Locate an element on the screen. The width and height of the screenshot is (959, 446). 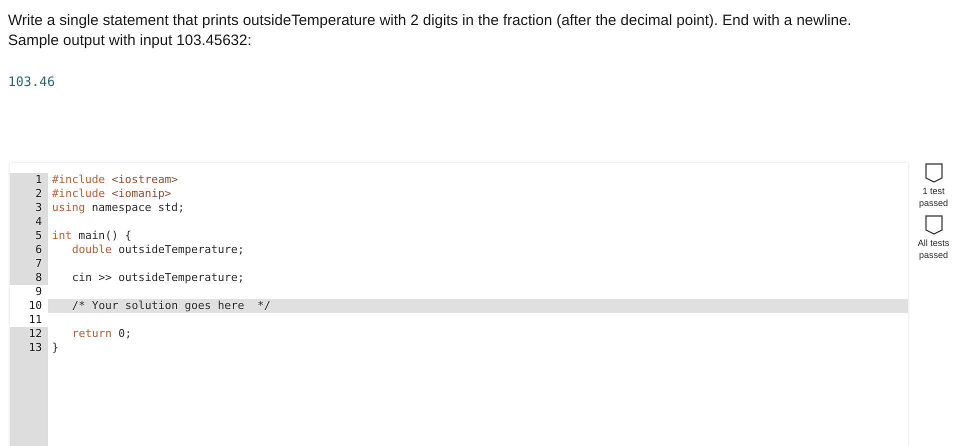
instruction-text: Sample output with input 103.45632: is located at coordinates (130, 41).